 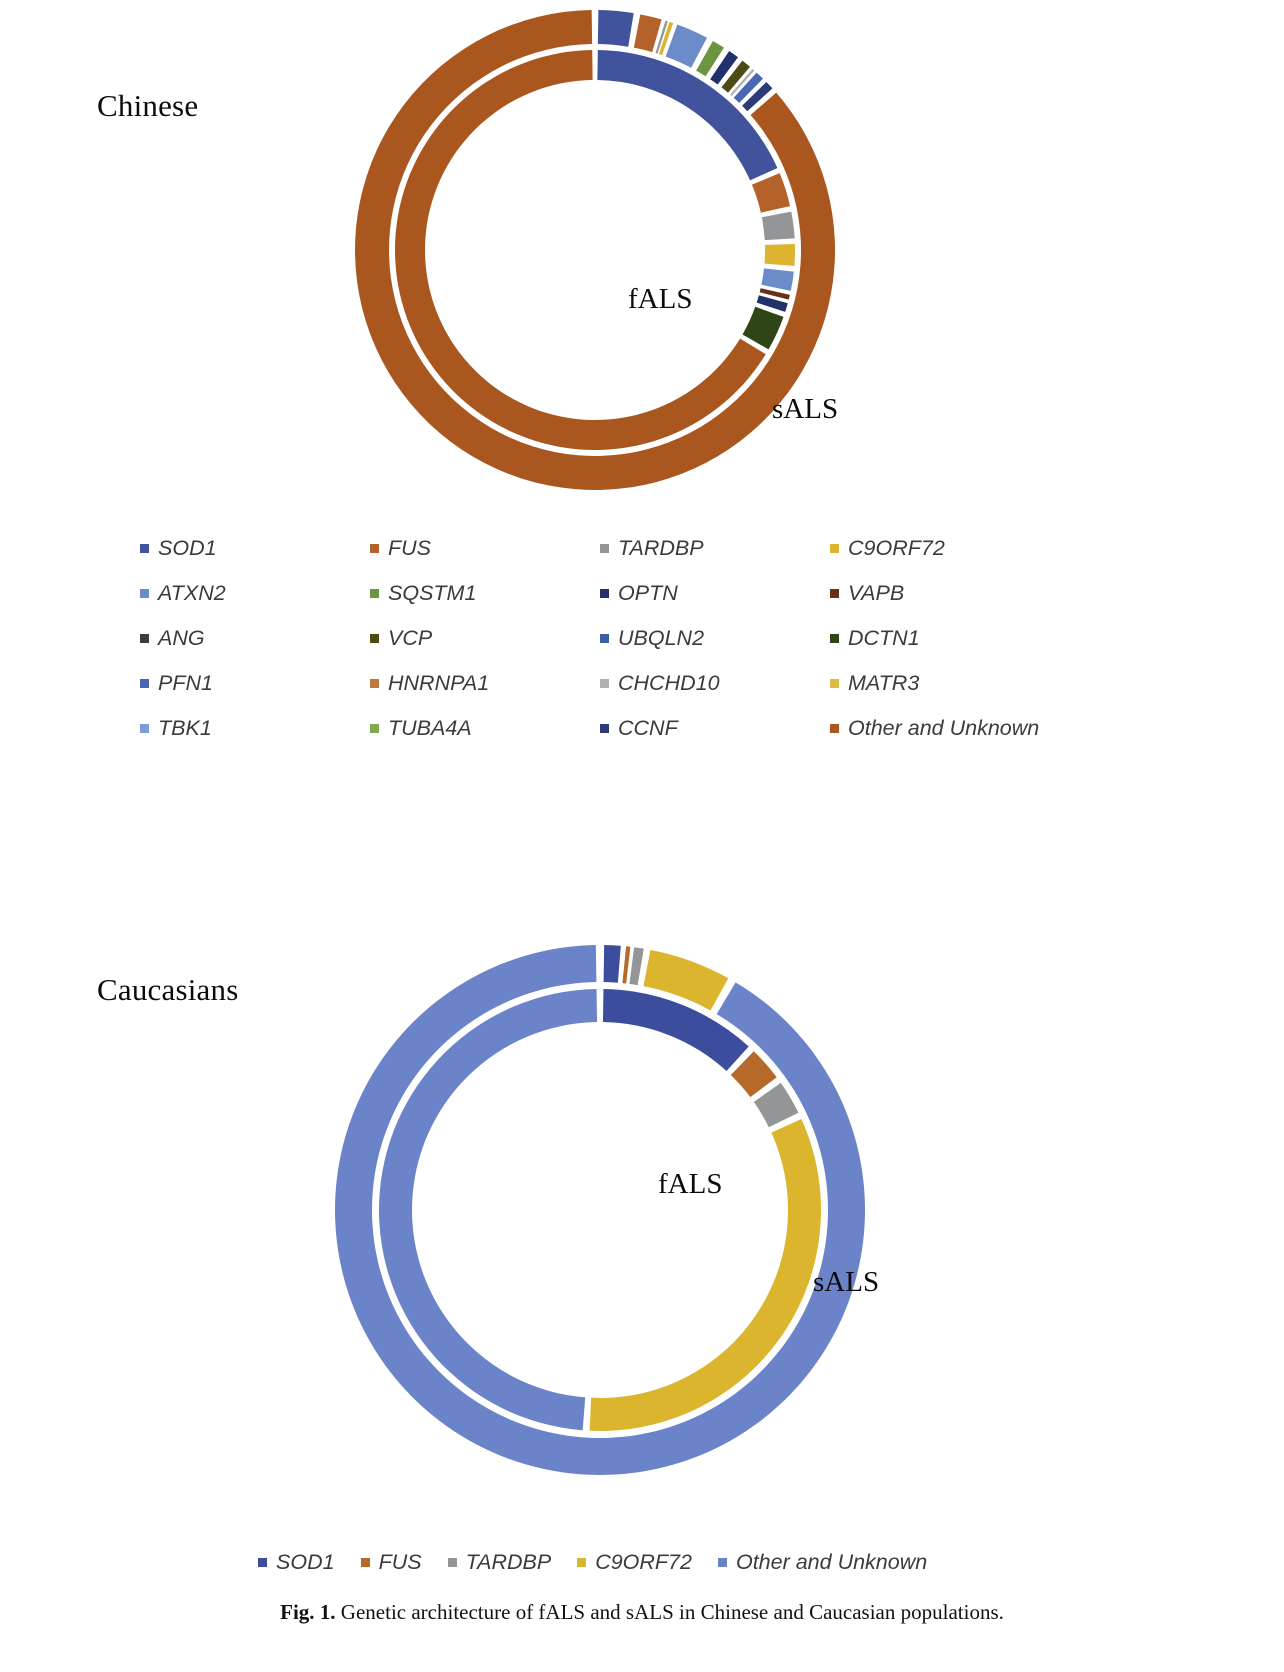 I want to click on legend-item-vcp: VCP, so click(x=485, y=638).